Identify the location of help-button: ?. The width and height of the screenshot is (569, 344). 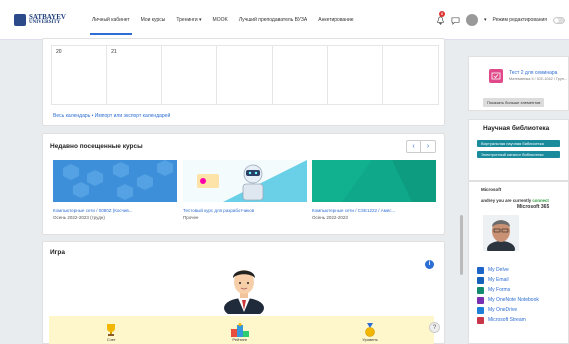
(434, 327).